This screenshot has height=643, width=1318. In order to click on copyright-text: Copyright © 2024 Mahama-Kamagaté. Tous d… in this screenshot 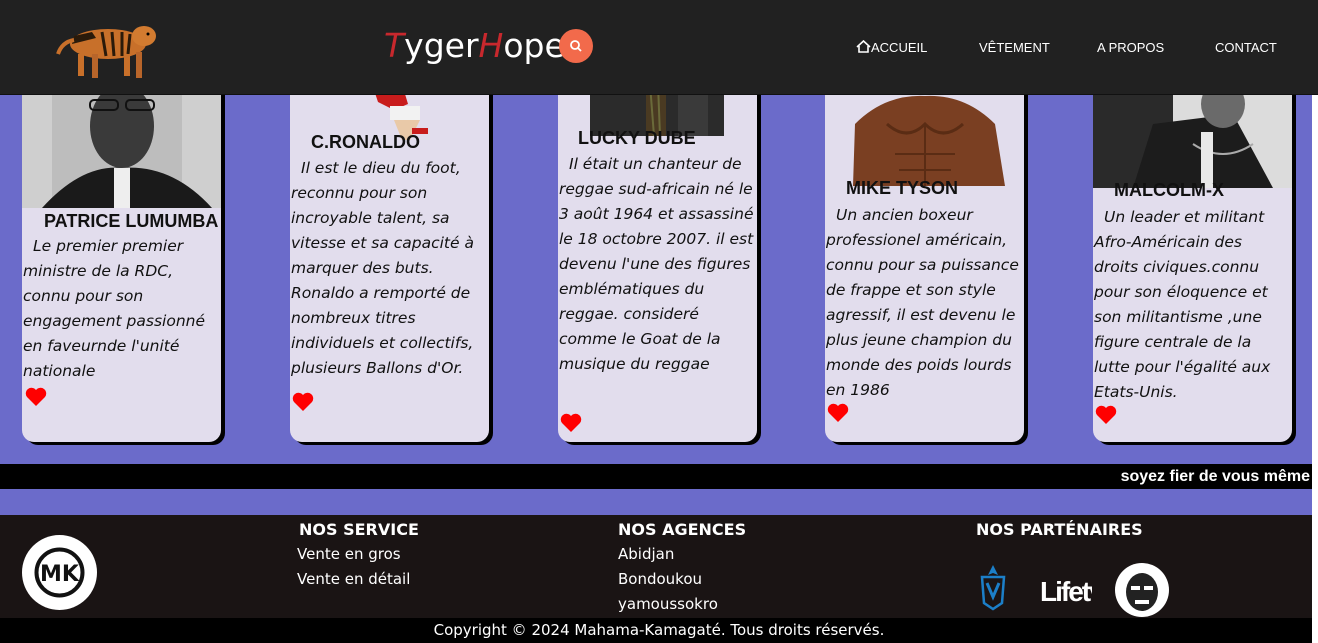, I will do `click(659, 630)`.